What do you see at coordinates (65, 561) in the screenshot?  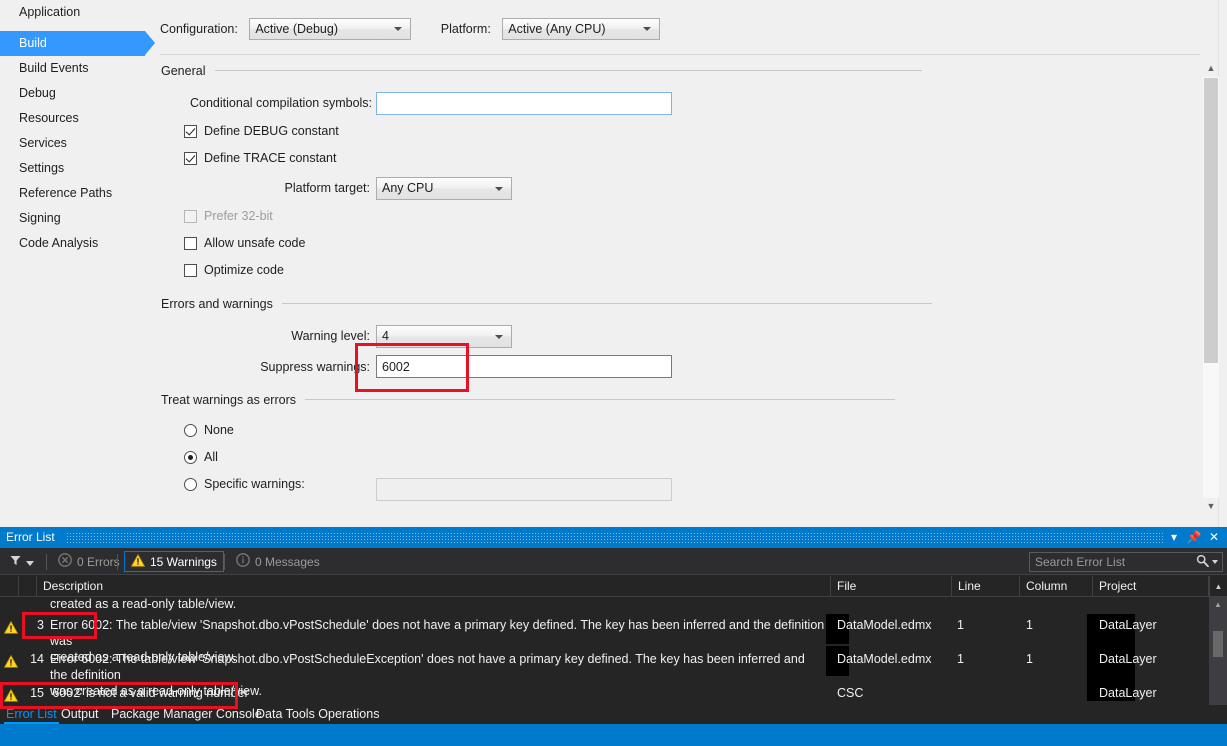 I see `error-icon` at bounding box center [65, 561].